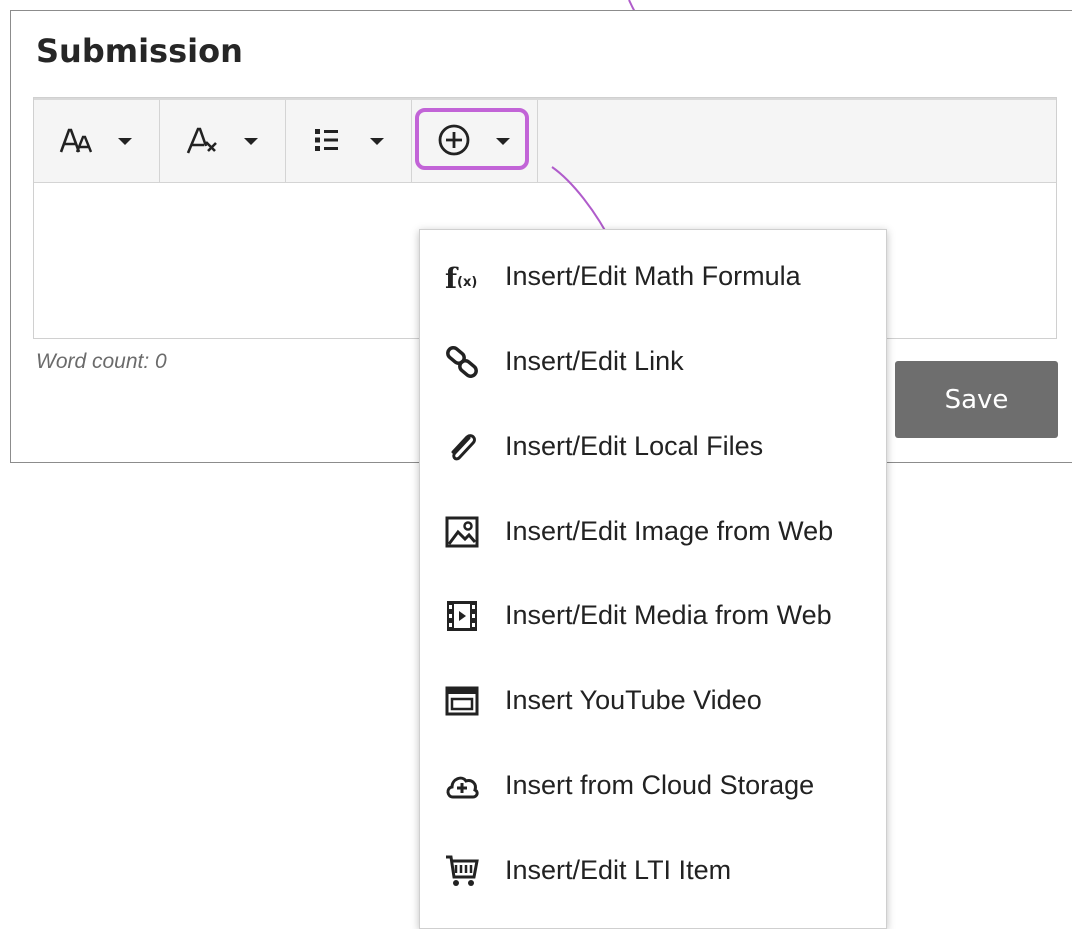 This screenshot has height=929, width=1072. What do you see at coordinates (139, 51) in the screenshot?
I see `page-title: Submission` at bounding box center [139, 51].